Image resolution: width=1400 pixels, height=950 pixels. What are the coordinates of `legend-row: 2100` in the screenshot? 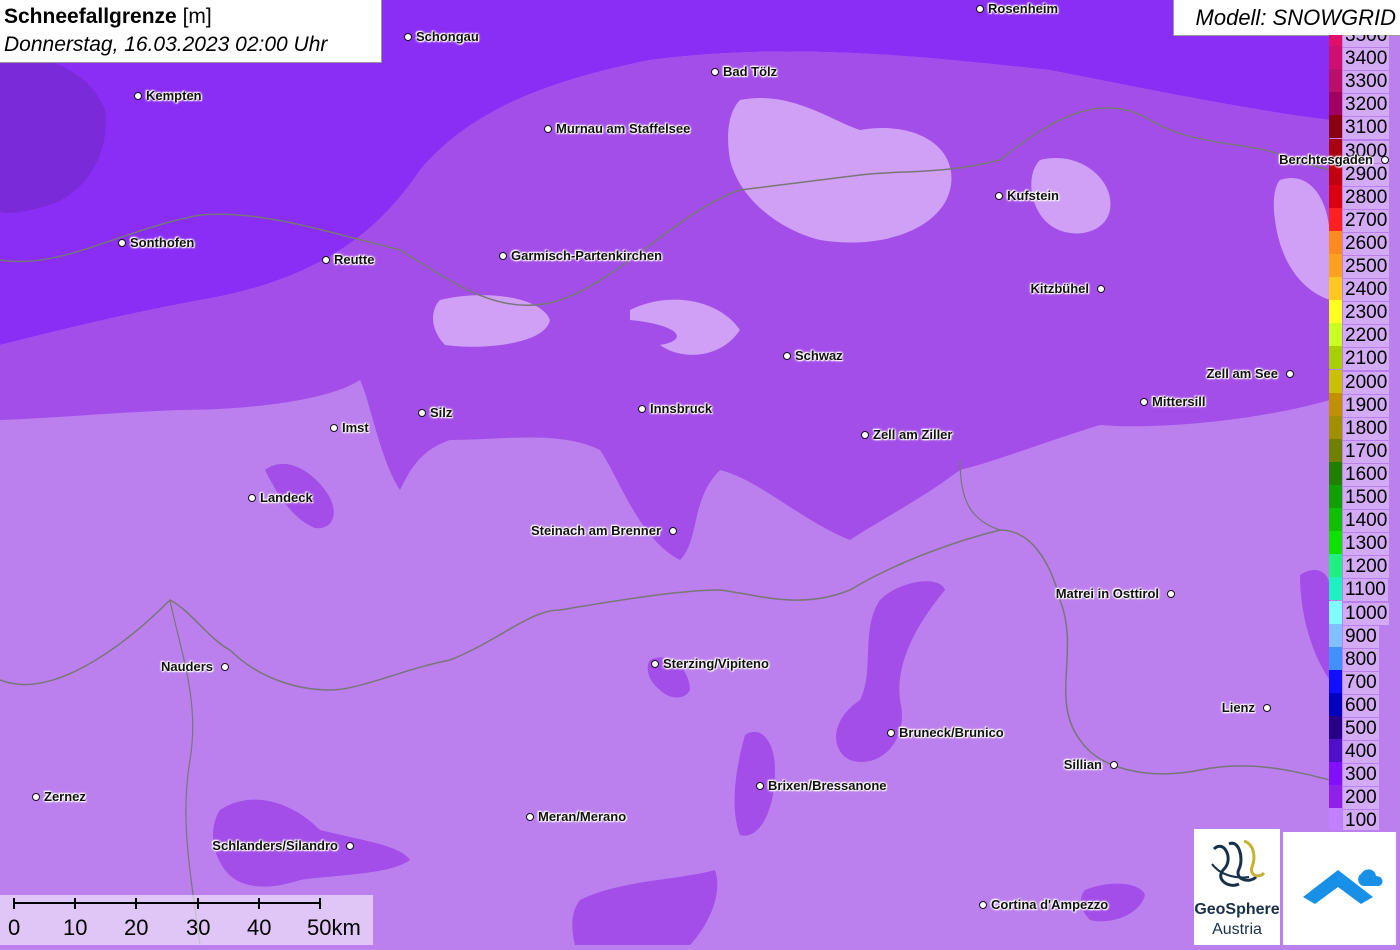 It's located at (1364, 358).